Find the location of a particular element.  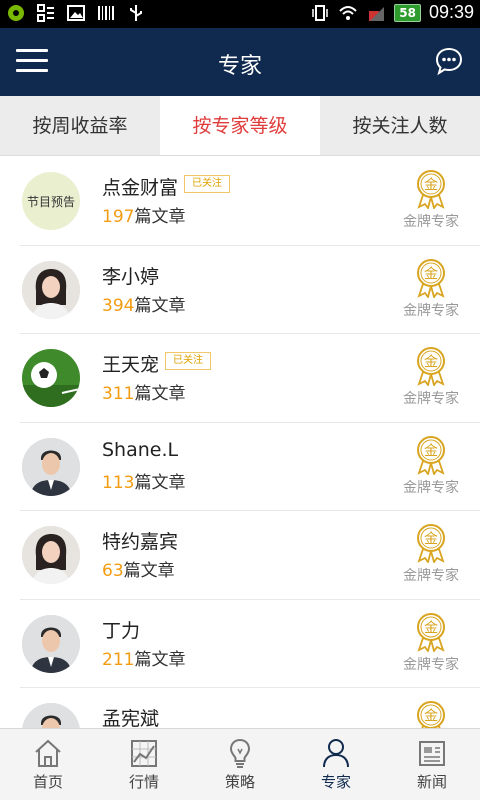

image-icon is located at coordinates (76, 13).